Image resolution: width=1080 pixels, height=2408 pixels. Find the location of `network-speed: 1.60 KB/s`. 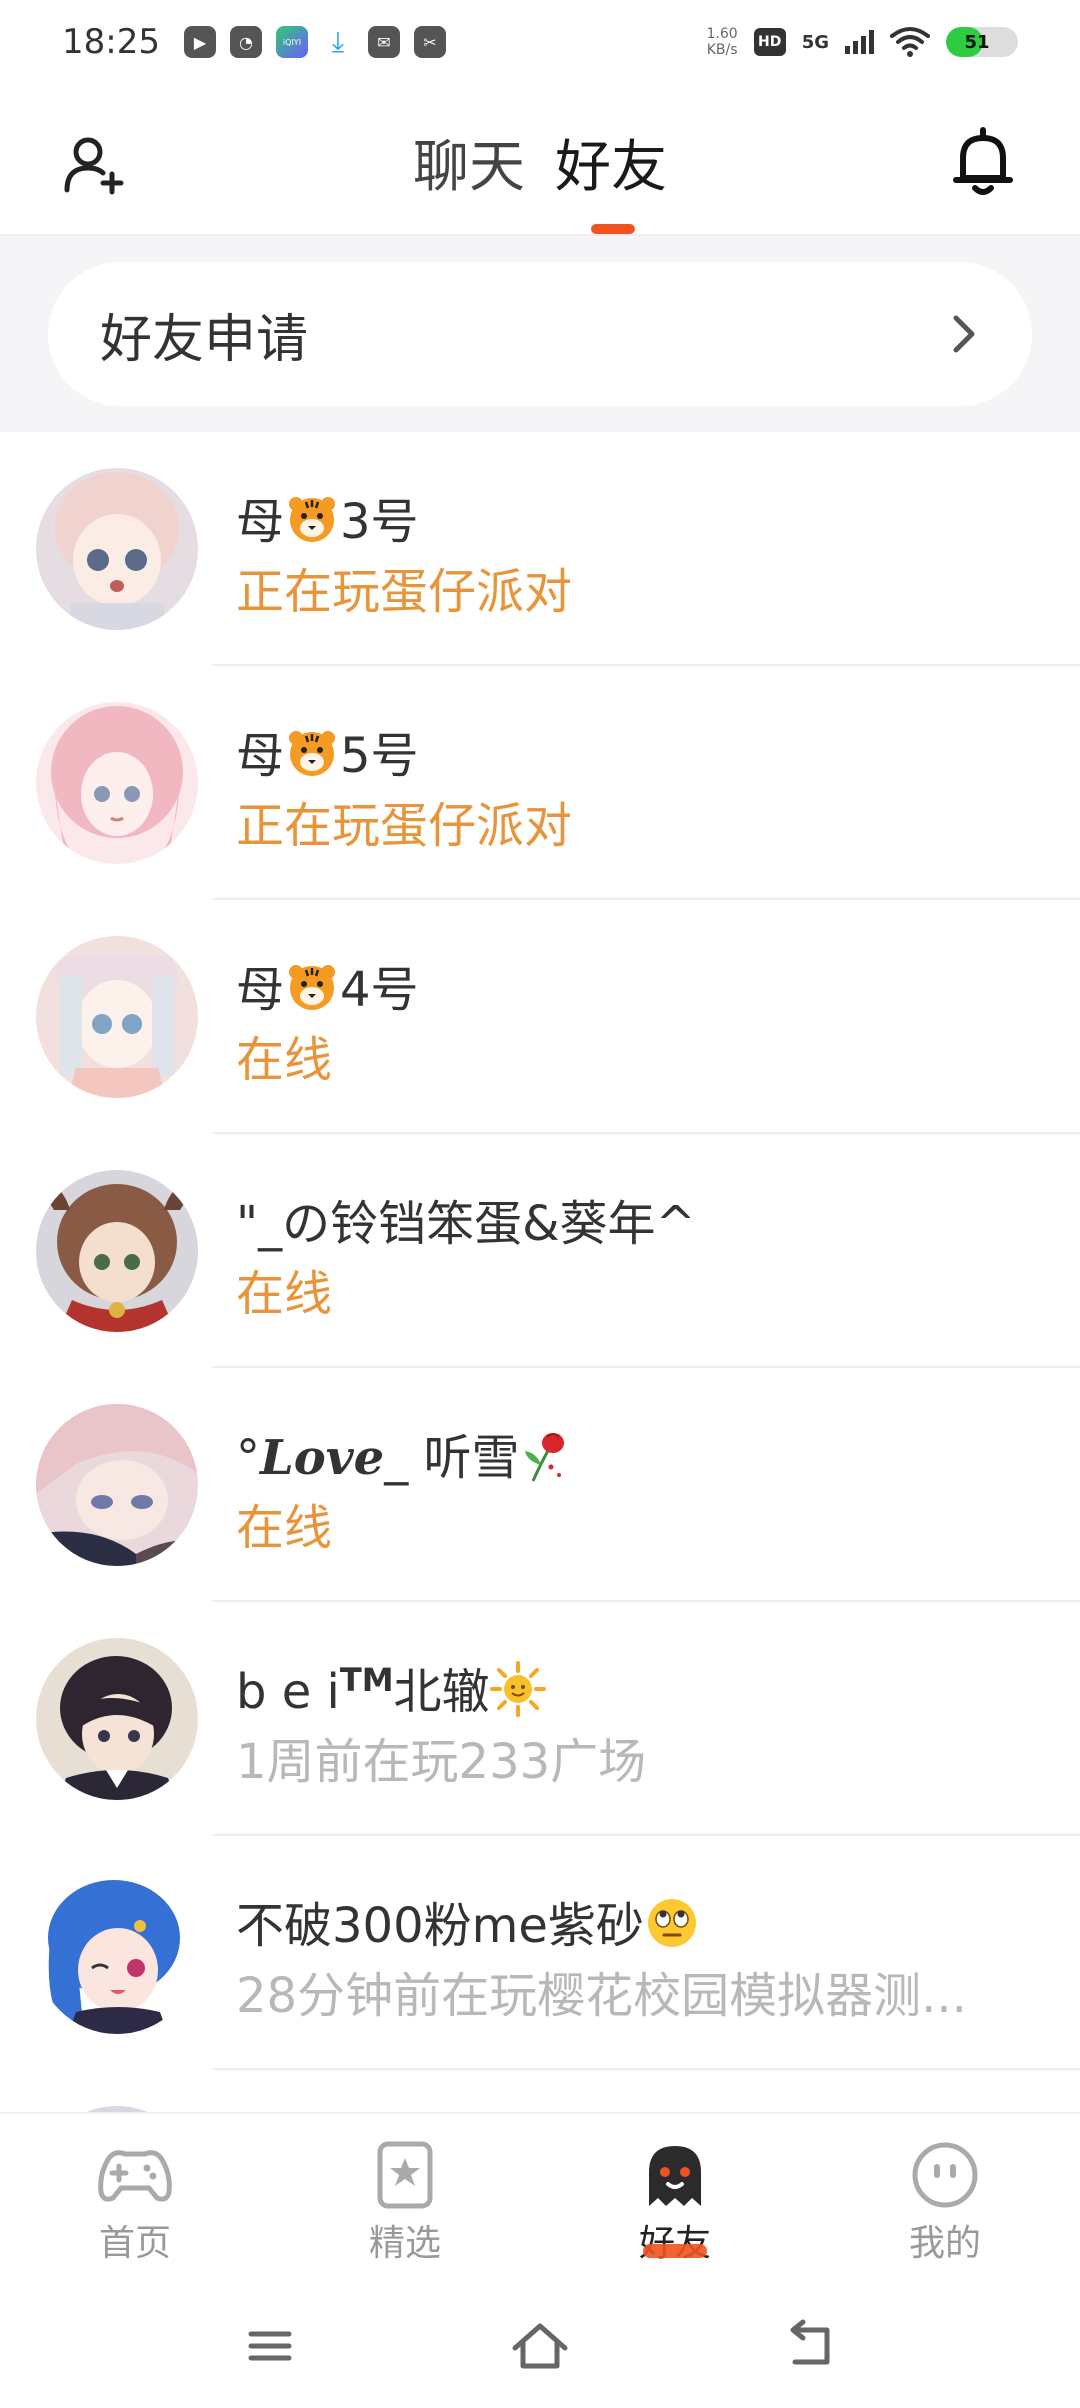

network-speed: 1.60 KB/s is located at coordinates (722, 42).